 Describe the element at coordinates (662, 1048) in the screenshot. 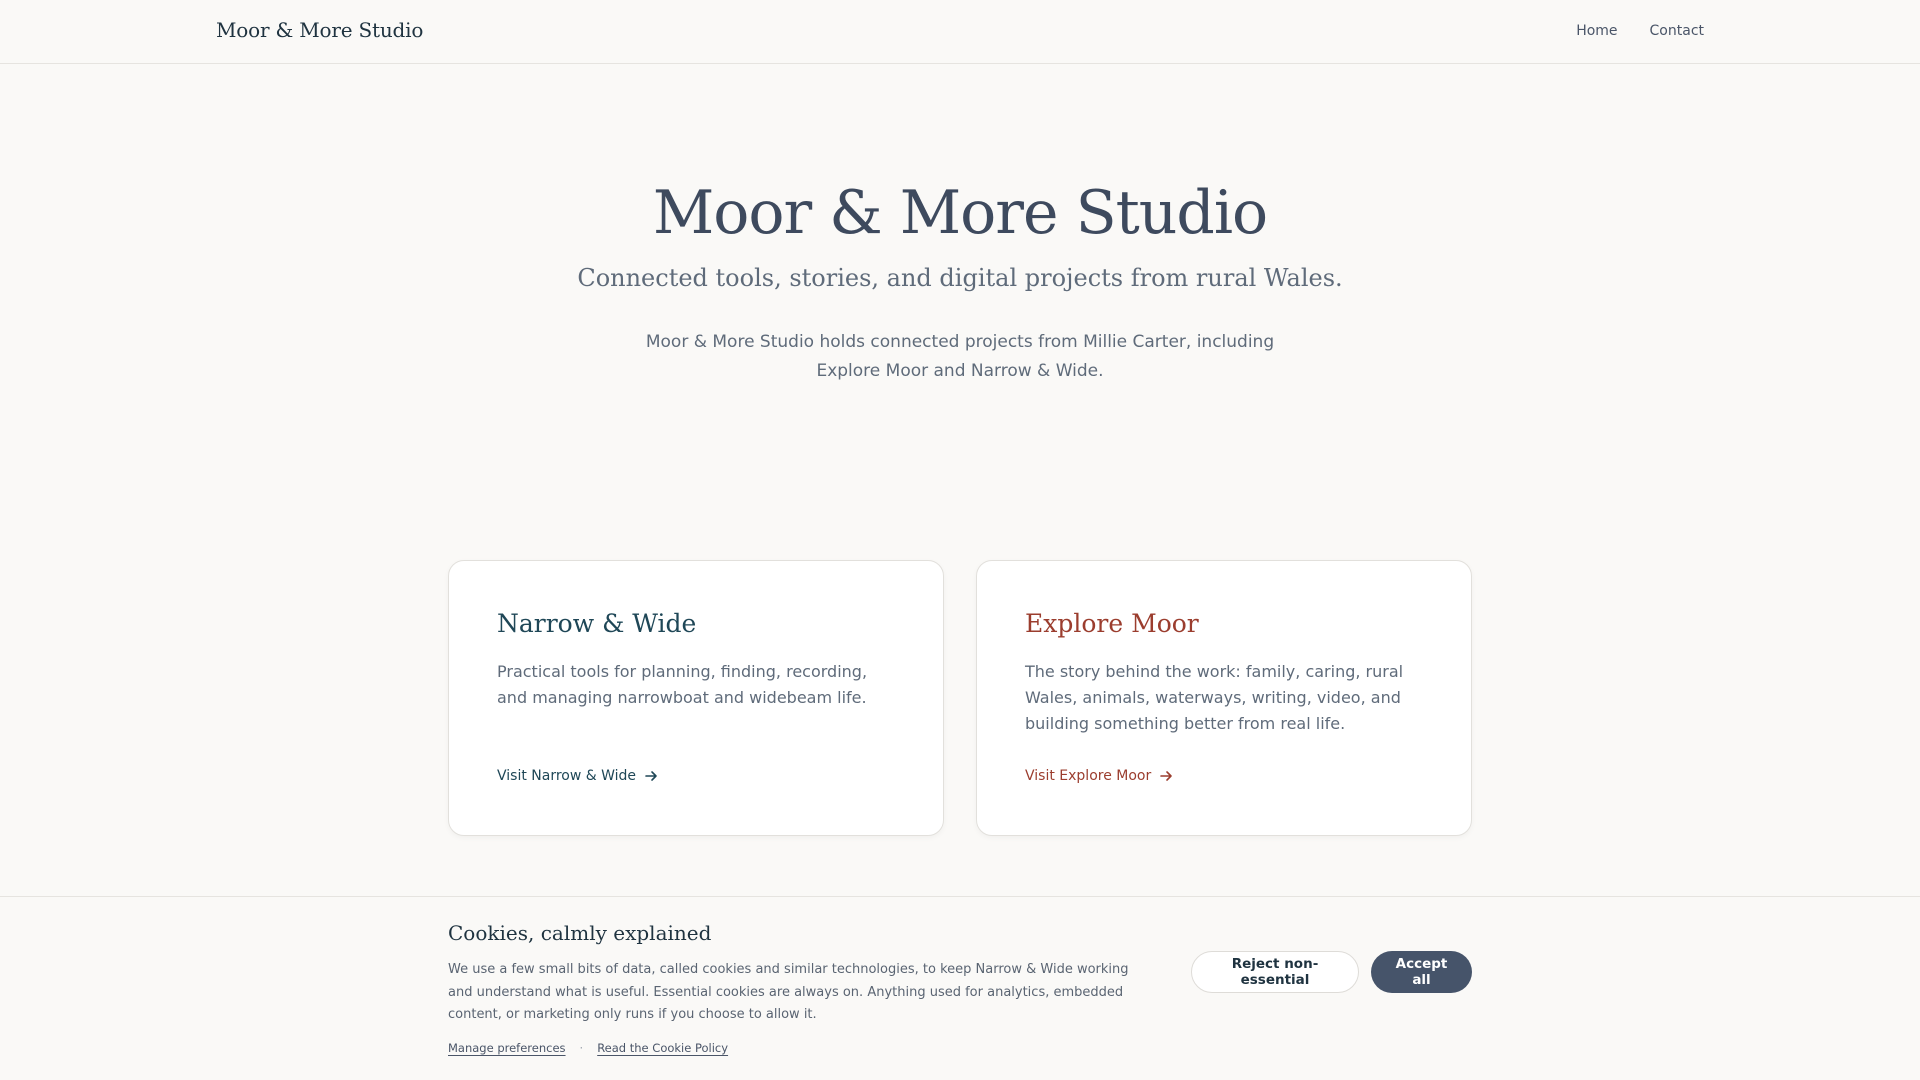

I see `cookie-policy-link: Read the Cookie Policy` at that location.